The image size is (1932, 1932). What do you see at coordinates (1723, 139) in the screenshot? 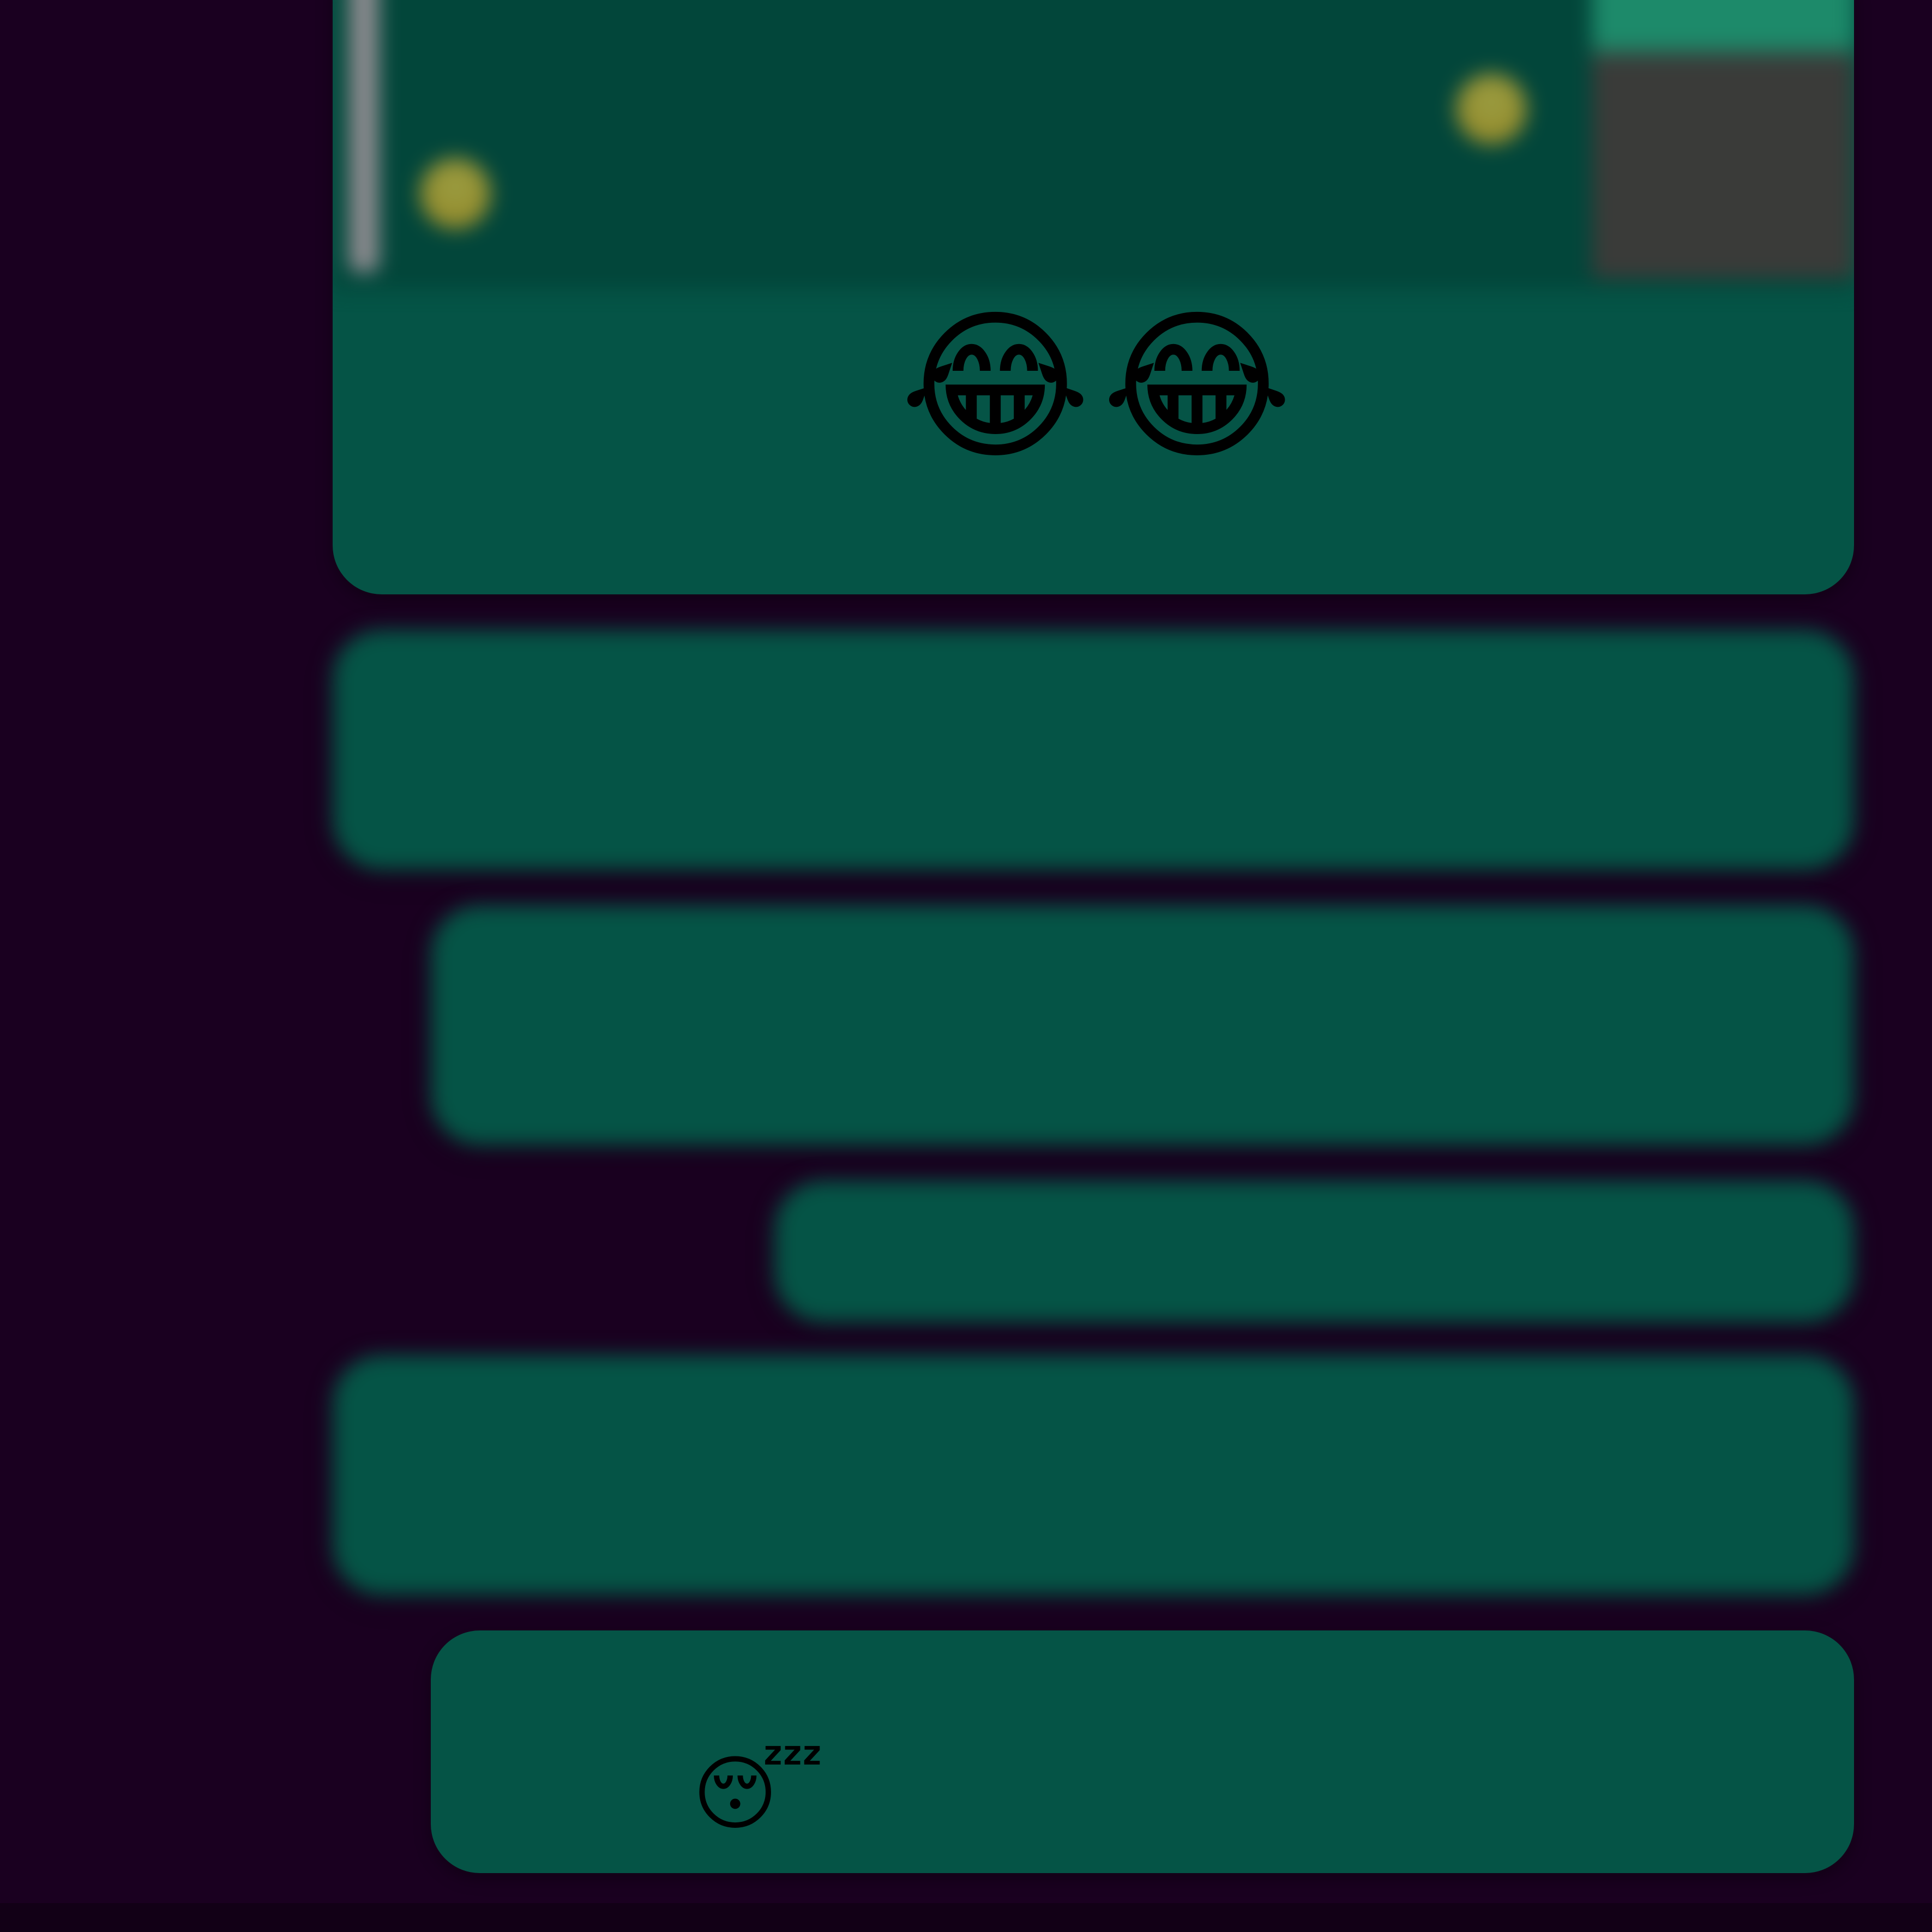
I see `quoted-image-thumbnail` at bounding box center [1723, 139].